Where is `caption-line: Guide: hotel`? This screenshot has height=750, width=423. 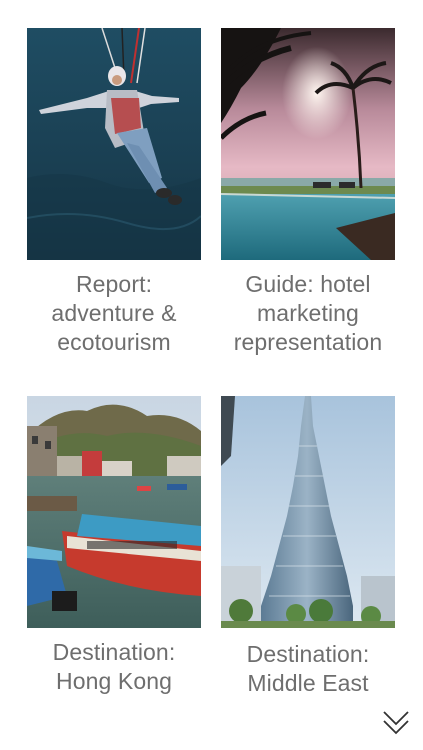 caption-line: Guide: hotel is located at coordinates (308, 284).